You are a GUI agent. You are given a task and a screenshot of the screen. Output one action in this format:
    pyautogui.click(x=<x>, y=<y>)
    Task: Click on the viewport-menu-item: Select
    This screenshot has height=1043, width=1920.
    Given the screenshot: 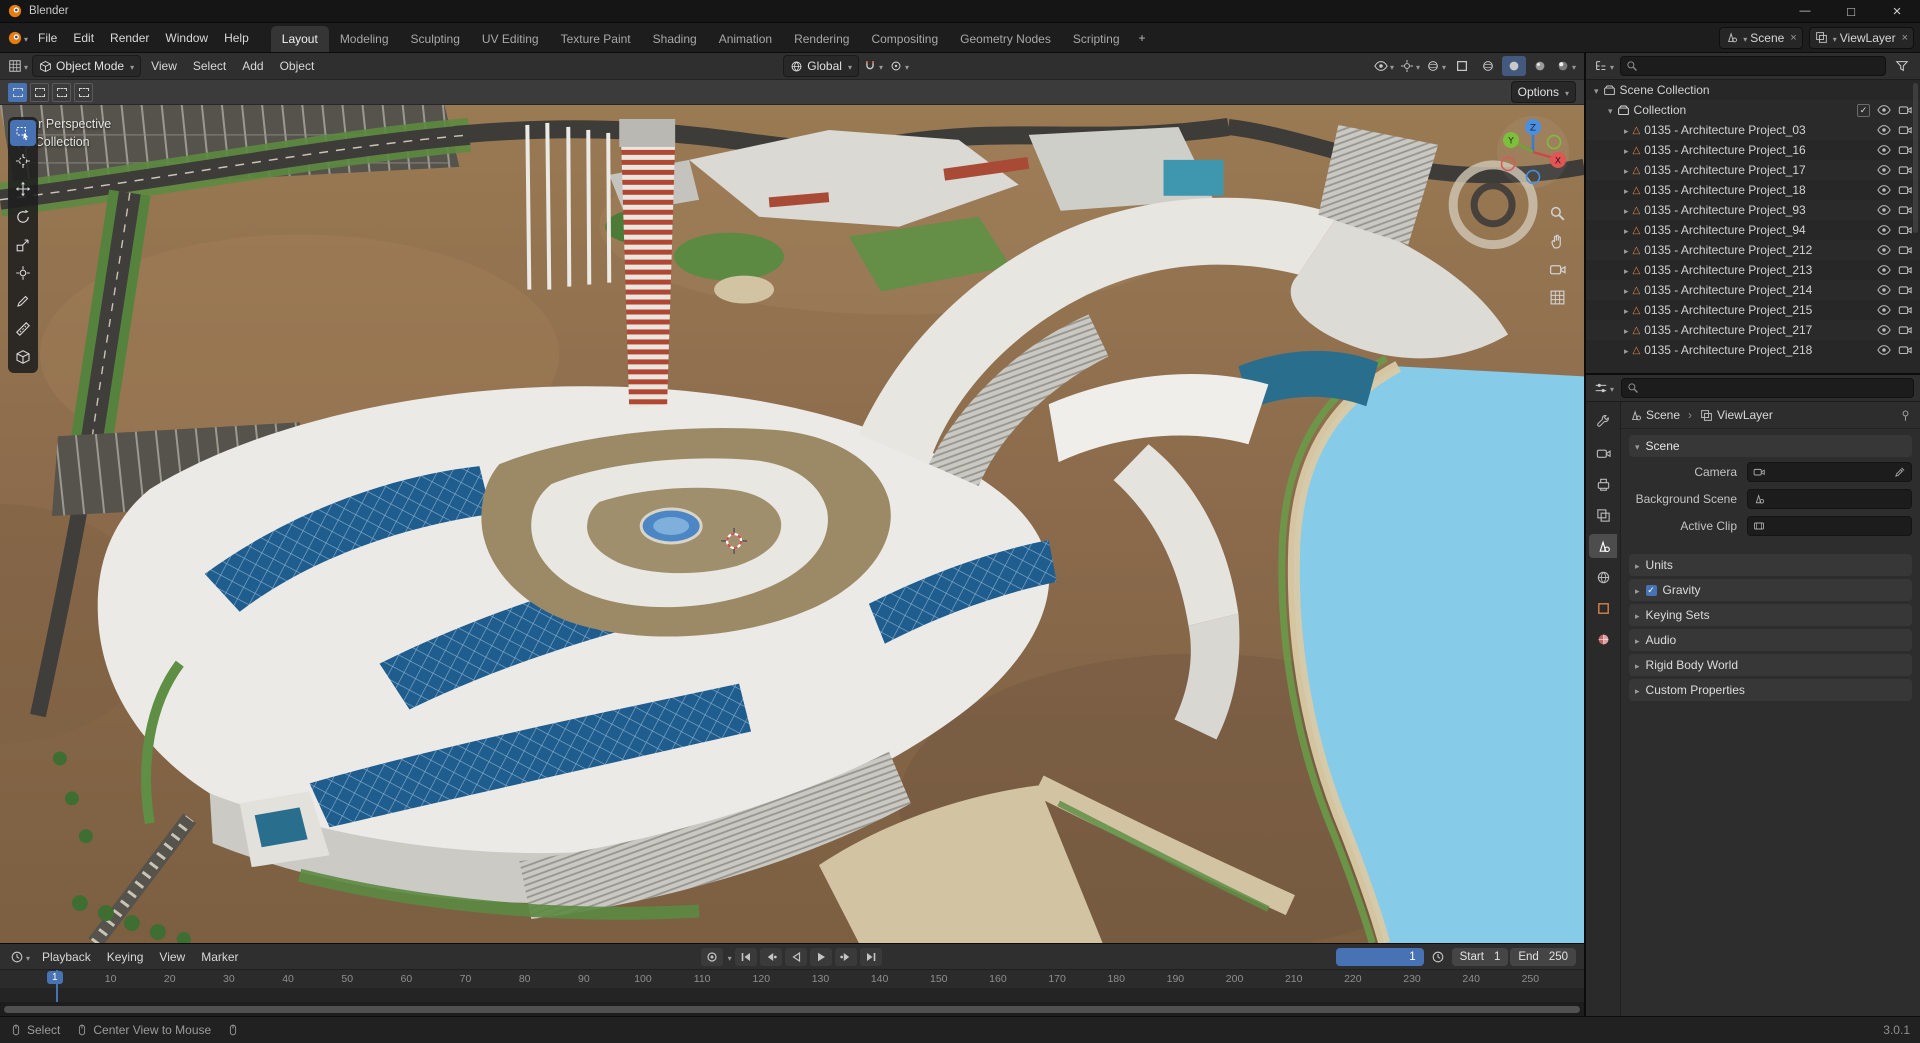 What is the action you would take?
    pyautogui.click(x=209, y=66)
    